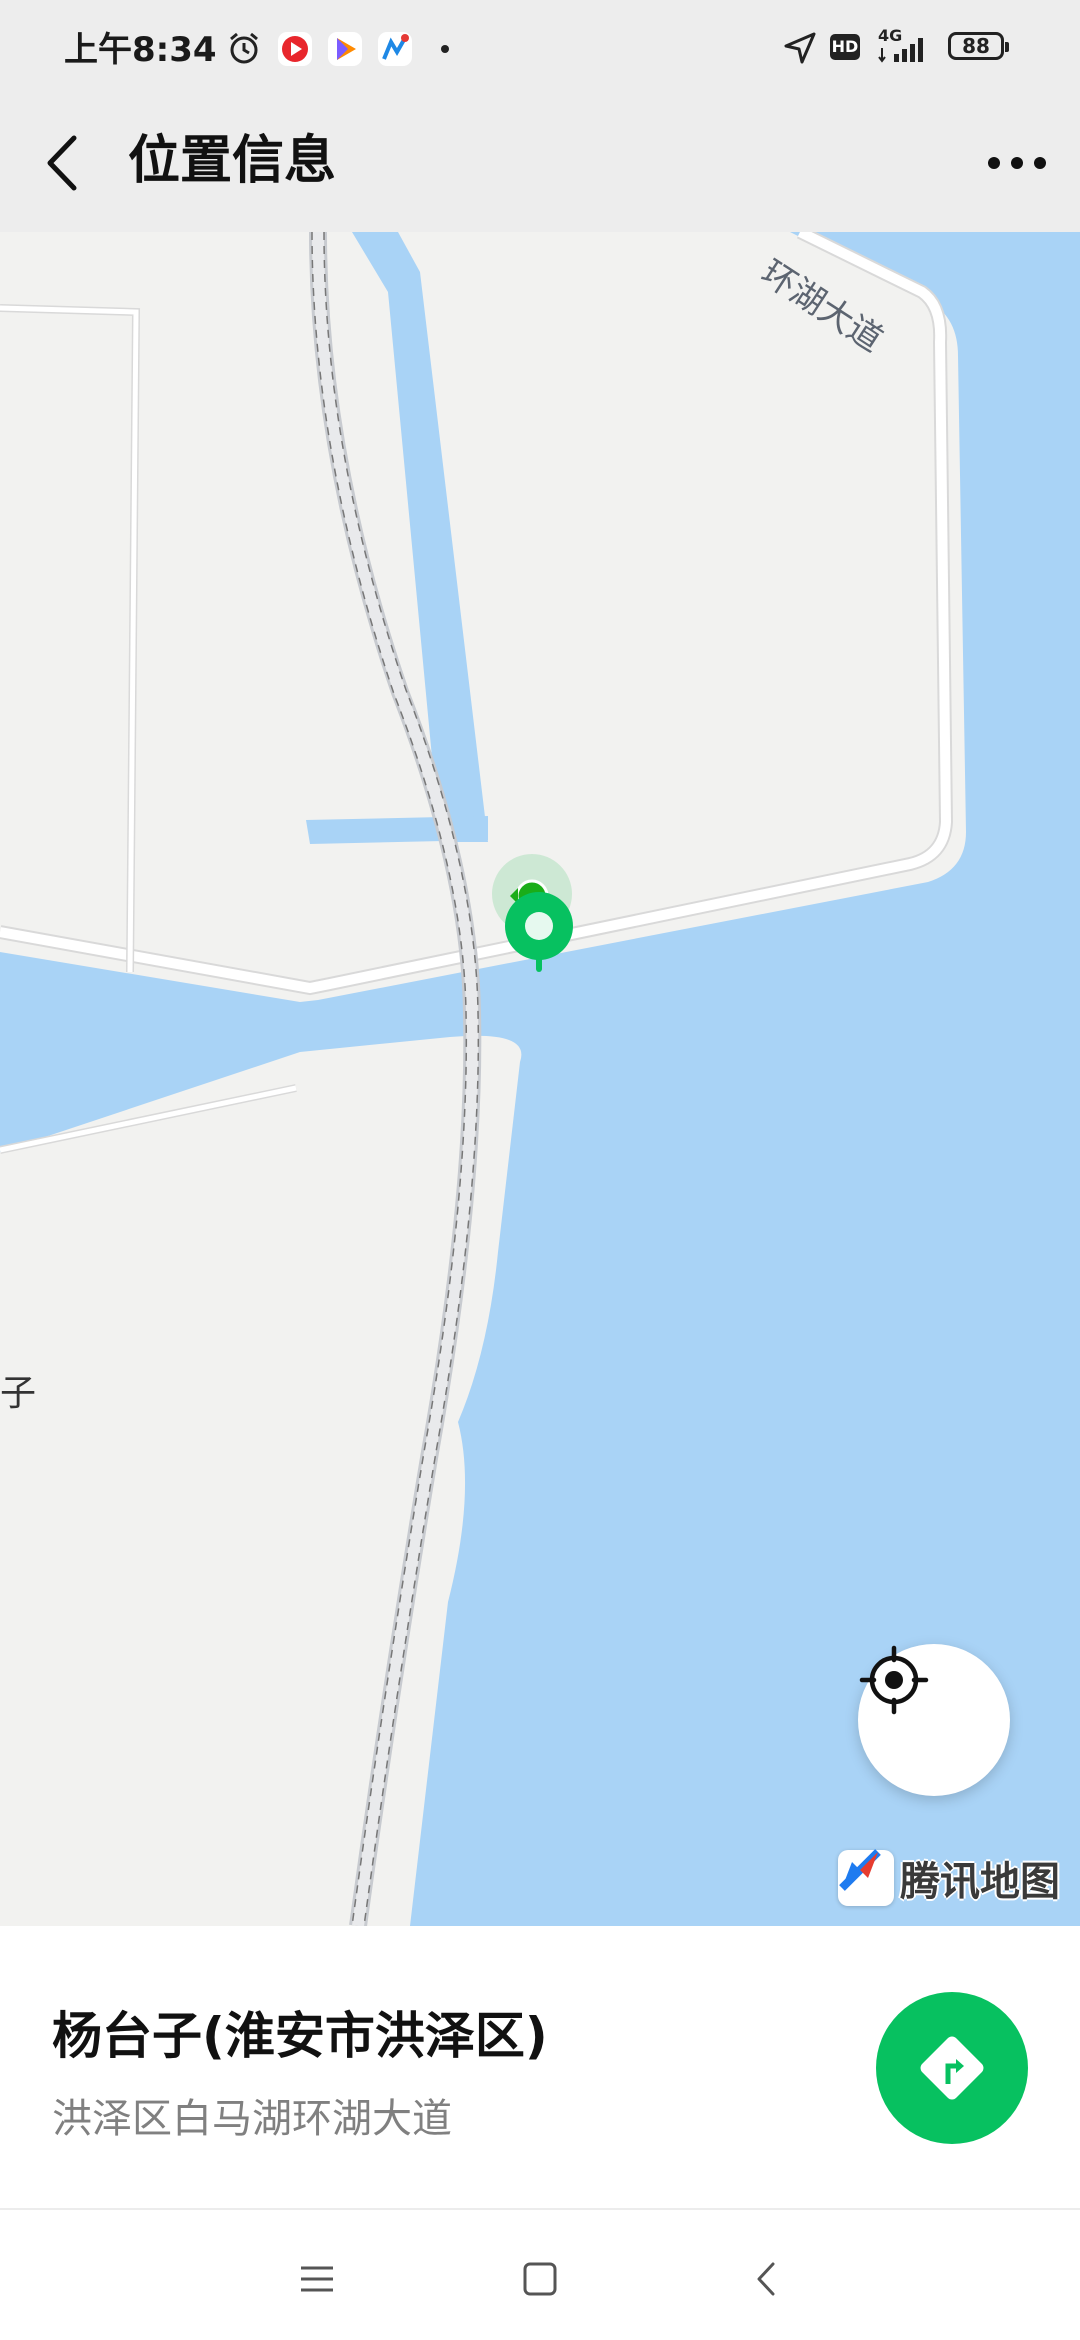 This screenshot has height=2340, width=1080. Describe the element at coordinates (244, 48) in the screenshot. I see `alarm-icon` at that location.